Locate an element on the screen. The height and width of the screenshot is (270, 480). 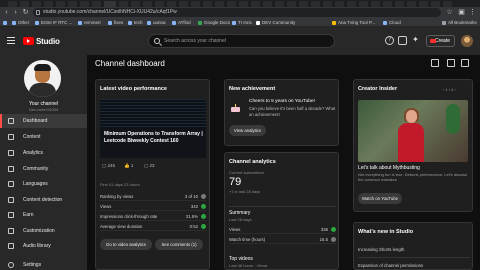
go-to-video-analytics-button: Go to video analytics is located at coordinates (126, 244).